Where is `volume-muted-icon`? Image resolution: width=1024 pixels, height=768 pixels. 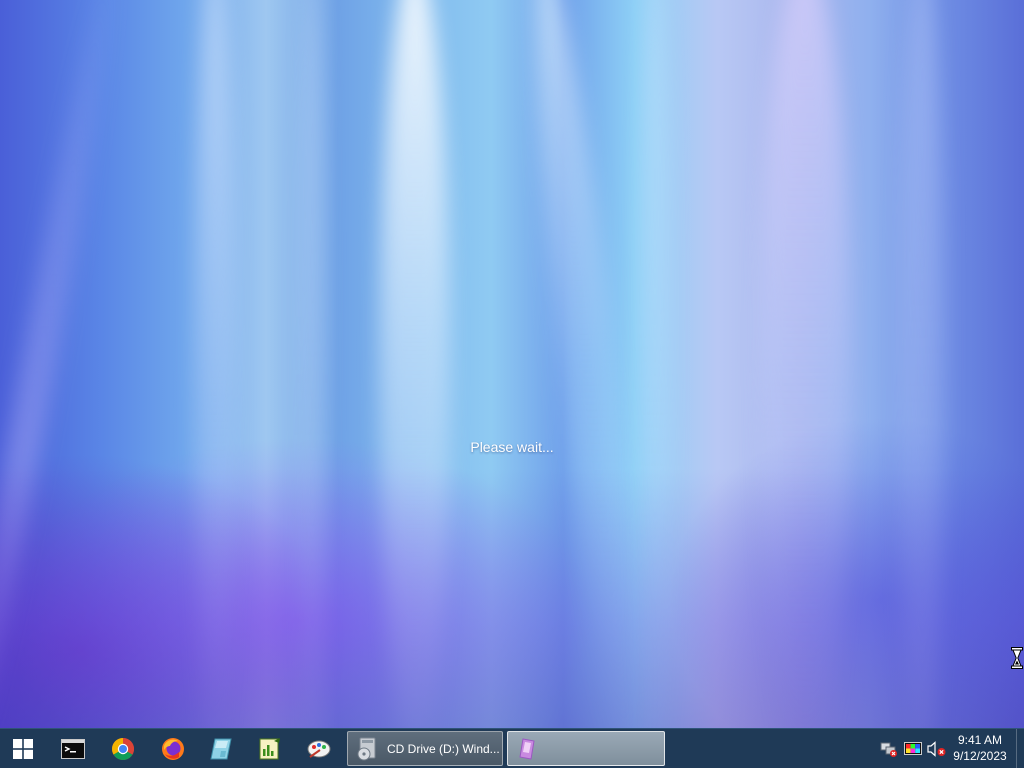
volume-muted-icon is located at coordinates (936, 748).